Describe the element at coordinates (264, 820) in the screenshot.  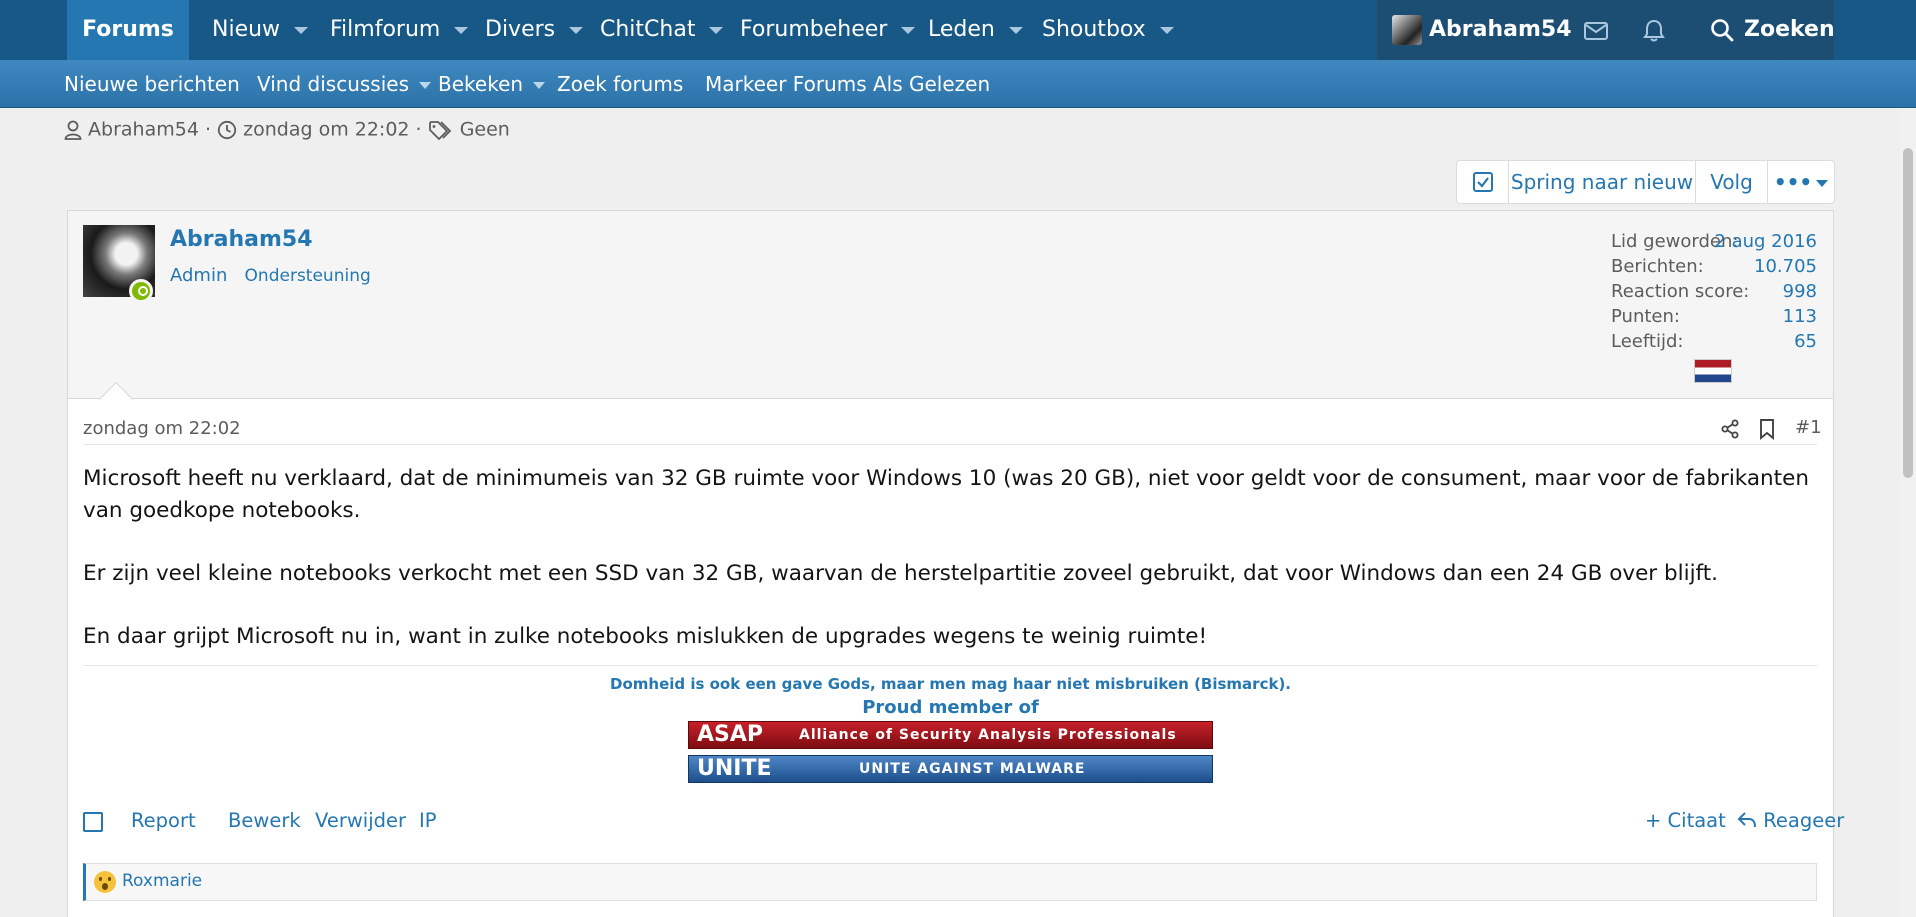
I see `edit-link: Bewerk` at that location.